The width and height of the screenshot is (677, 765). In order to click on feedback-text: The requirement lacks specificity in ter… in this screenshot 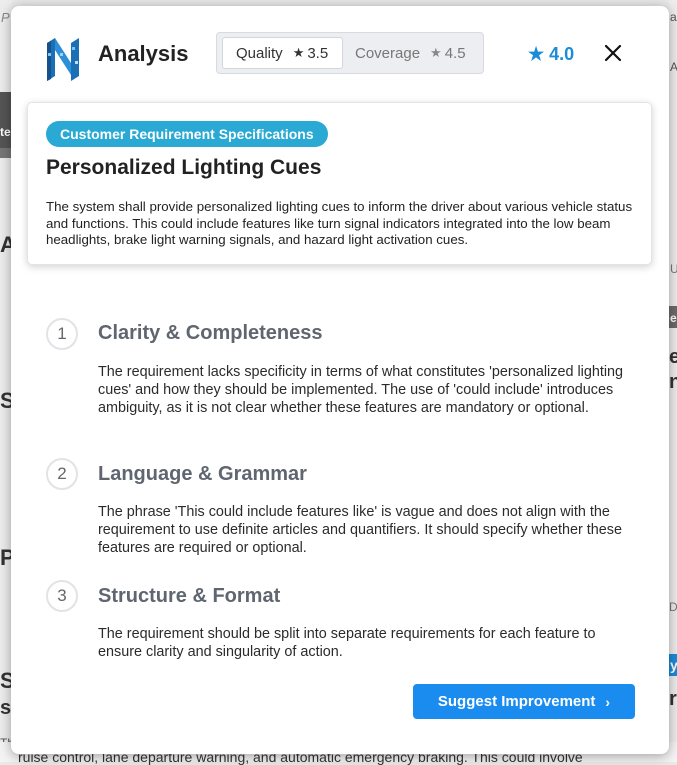, I will do `click(361, 390)`.